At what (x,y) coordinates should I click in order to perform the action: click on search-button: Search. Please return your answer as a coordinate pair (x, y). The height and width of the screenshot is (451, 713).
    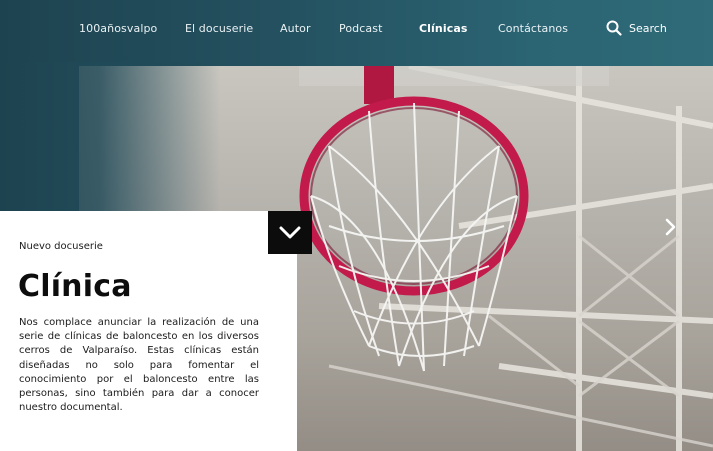
    Looking at the image, I should click on (636, 28).